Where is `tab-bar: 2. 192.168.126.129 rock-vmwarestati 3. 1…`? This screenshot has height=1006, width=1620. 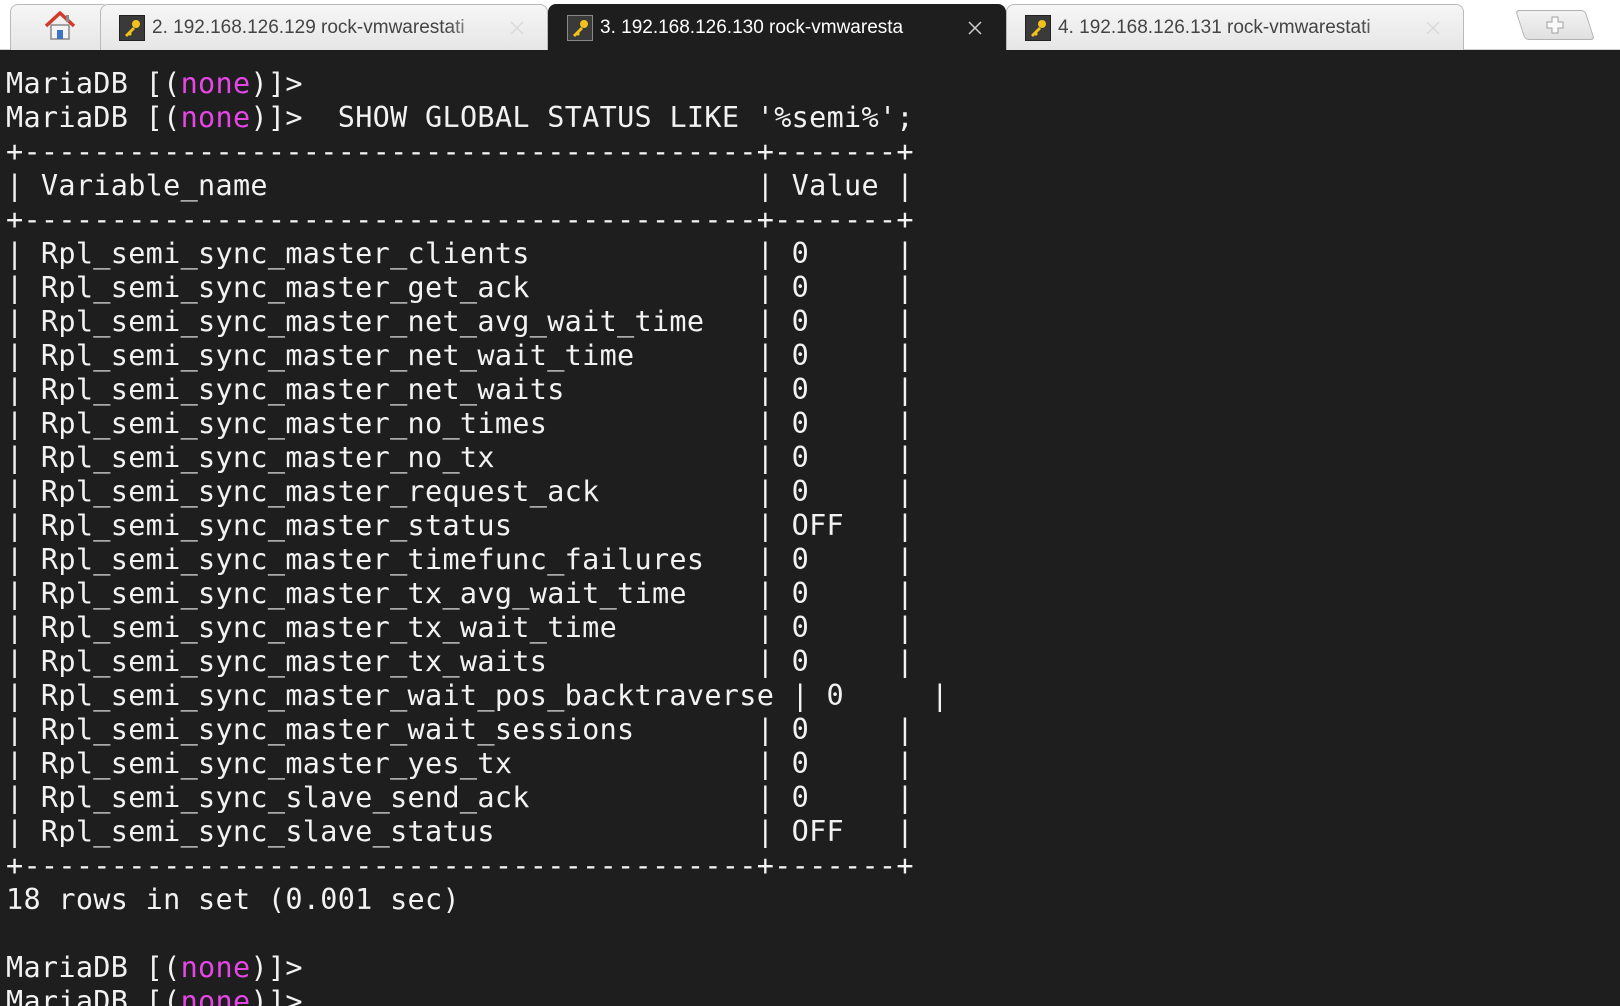
tab-bar: 2. 192.168.126.129 rock-vmwarestati 3. 1… is located at coordinates (810, 25).